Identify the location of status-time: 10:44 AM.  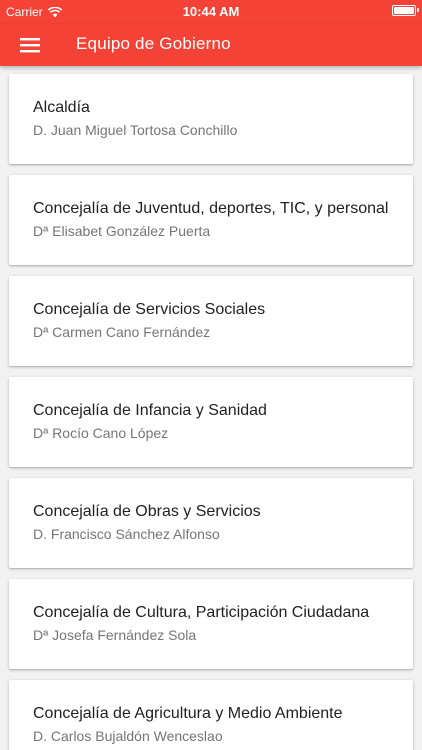
(211, 11).